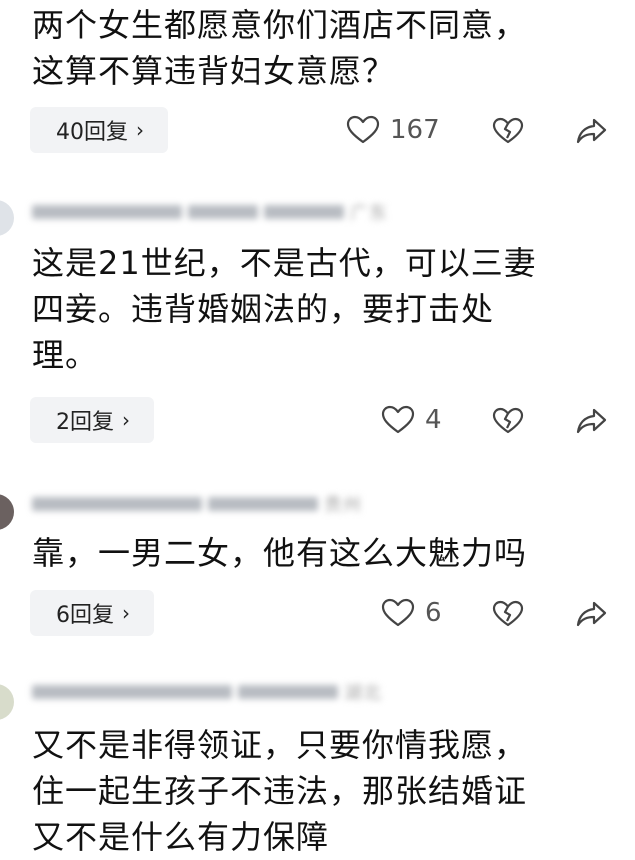 The height and width of the screenshot is (860, 635). I want to click on comment-meta: 广东, so click(242, 212).